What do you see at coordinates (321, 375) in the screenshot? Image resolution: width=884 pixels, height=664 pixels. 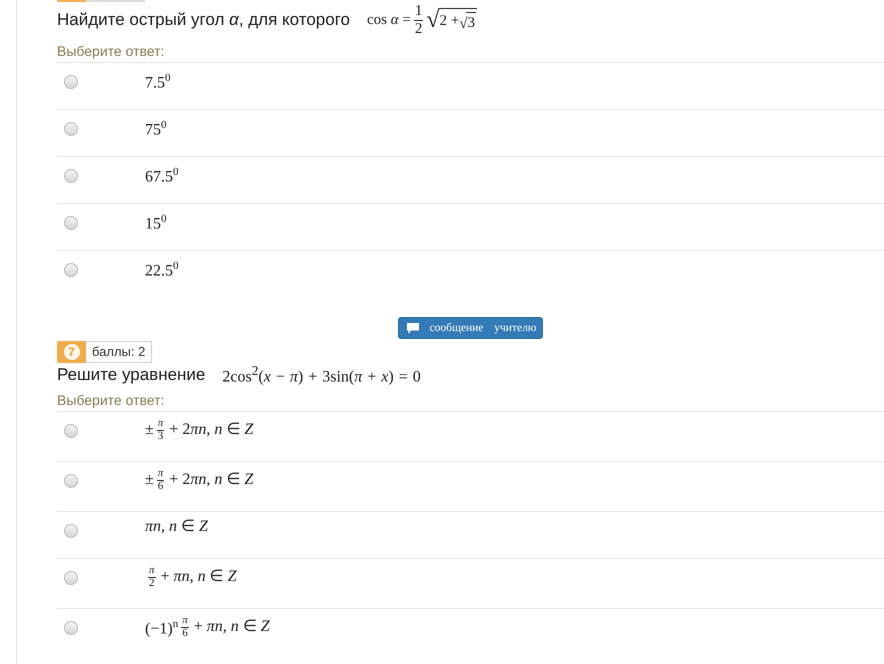 I see `math-formula: 2cos$^{2}$(x − π) + 3sin(π + x) = 0` at bounding box center [321, 375].